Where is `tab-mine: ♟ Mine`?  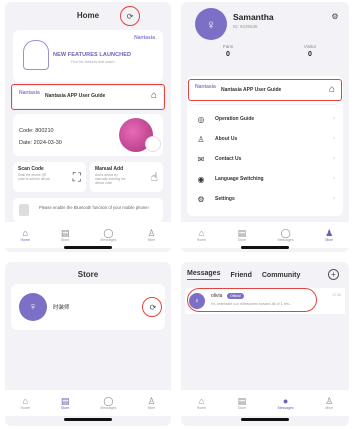 tab-mine: ♟ Mine is located at coordinates (329, 235).